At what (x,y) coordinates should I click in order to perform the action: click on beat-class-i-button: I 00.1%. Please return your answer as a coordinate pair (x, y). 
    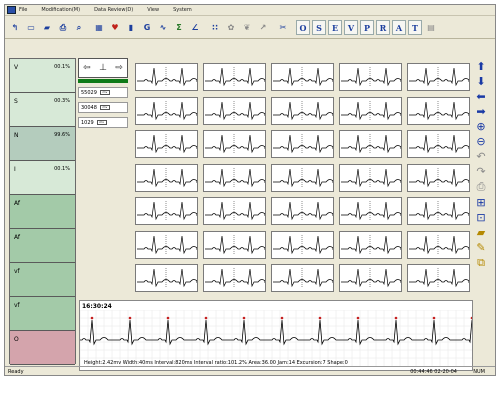
    Looking at the image, I should click on (42, 178).